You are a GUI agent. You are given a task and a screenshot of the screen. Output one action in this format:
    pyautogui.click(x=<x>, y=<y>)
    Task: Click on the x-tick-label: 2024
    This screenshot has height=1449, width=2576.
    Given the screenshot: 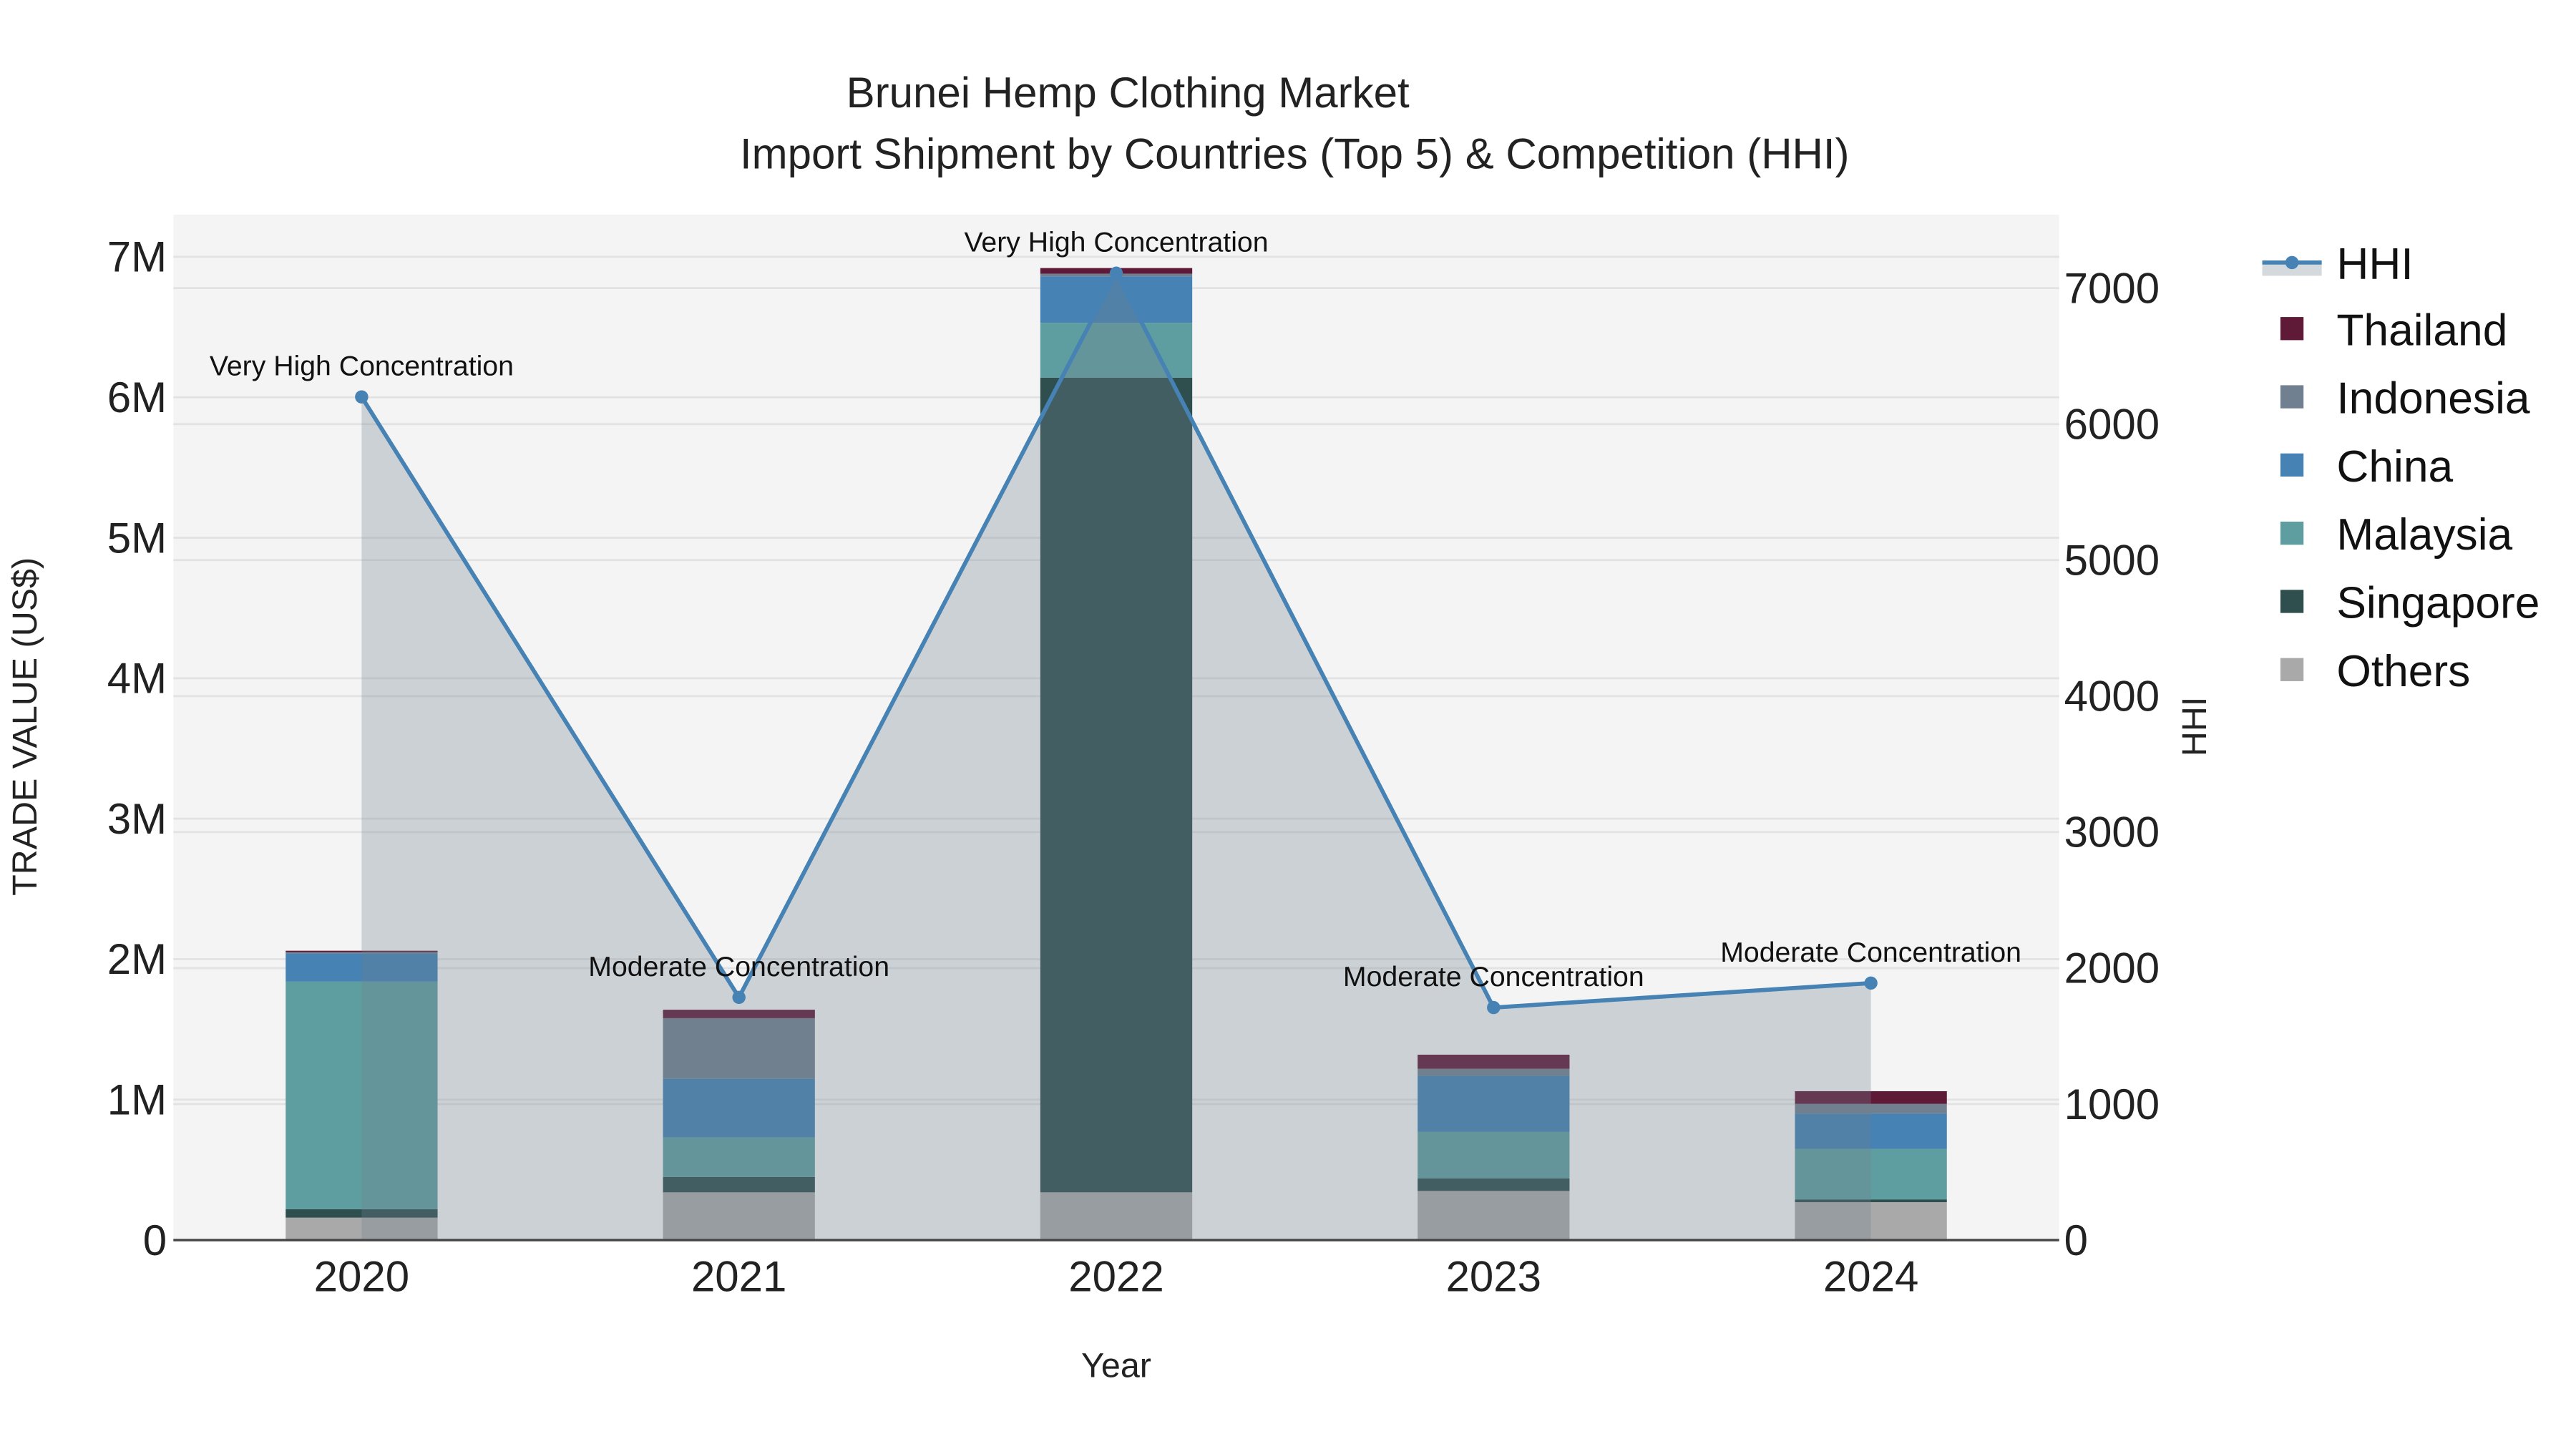 What is the action you would take?
    pyautogui.click(x=1870, y=1277)
    